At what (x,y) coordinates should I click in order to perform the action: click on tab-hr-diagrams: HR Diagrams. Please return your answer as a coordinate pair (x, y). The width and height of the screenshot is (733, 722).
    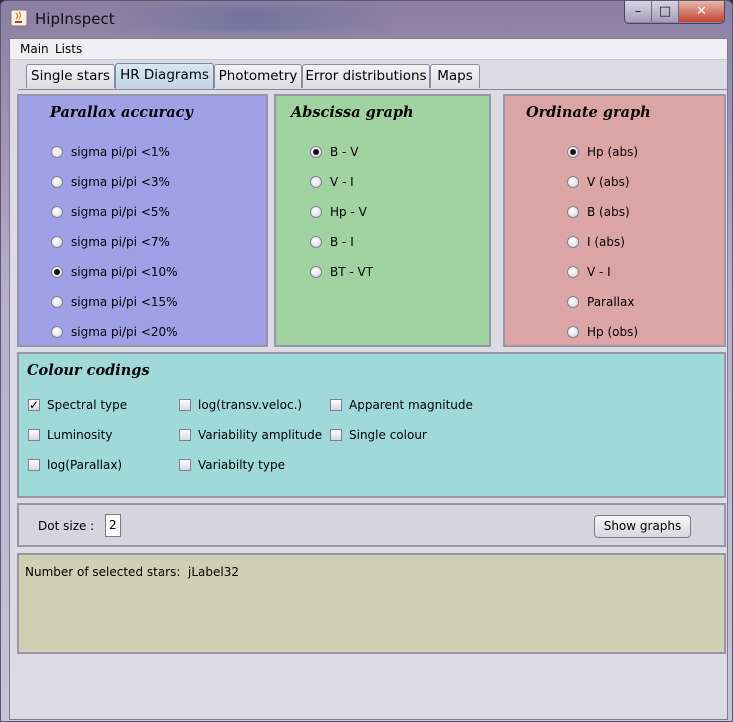
    Looking at the image, I should click on (164, 76).